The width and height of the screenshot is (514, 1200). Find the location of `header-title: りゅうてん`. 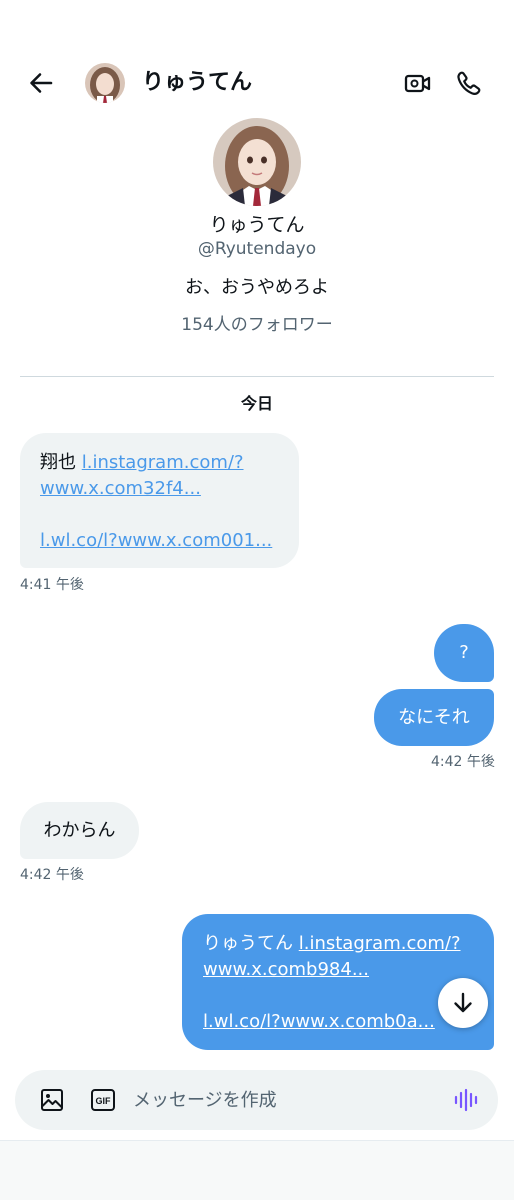

header-title: りゅうてん is located at coordinates (197, 83).